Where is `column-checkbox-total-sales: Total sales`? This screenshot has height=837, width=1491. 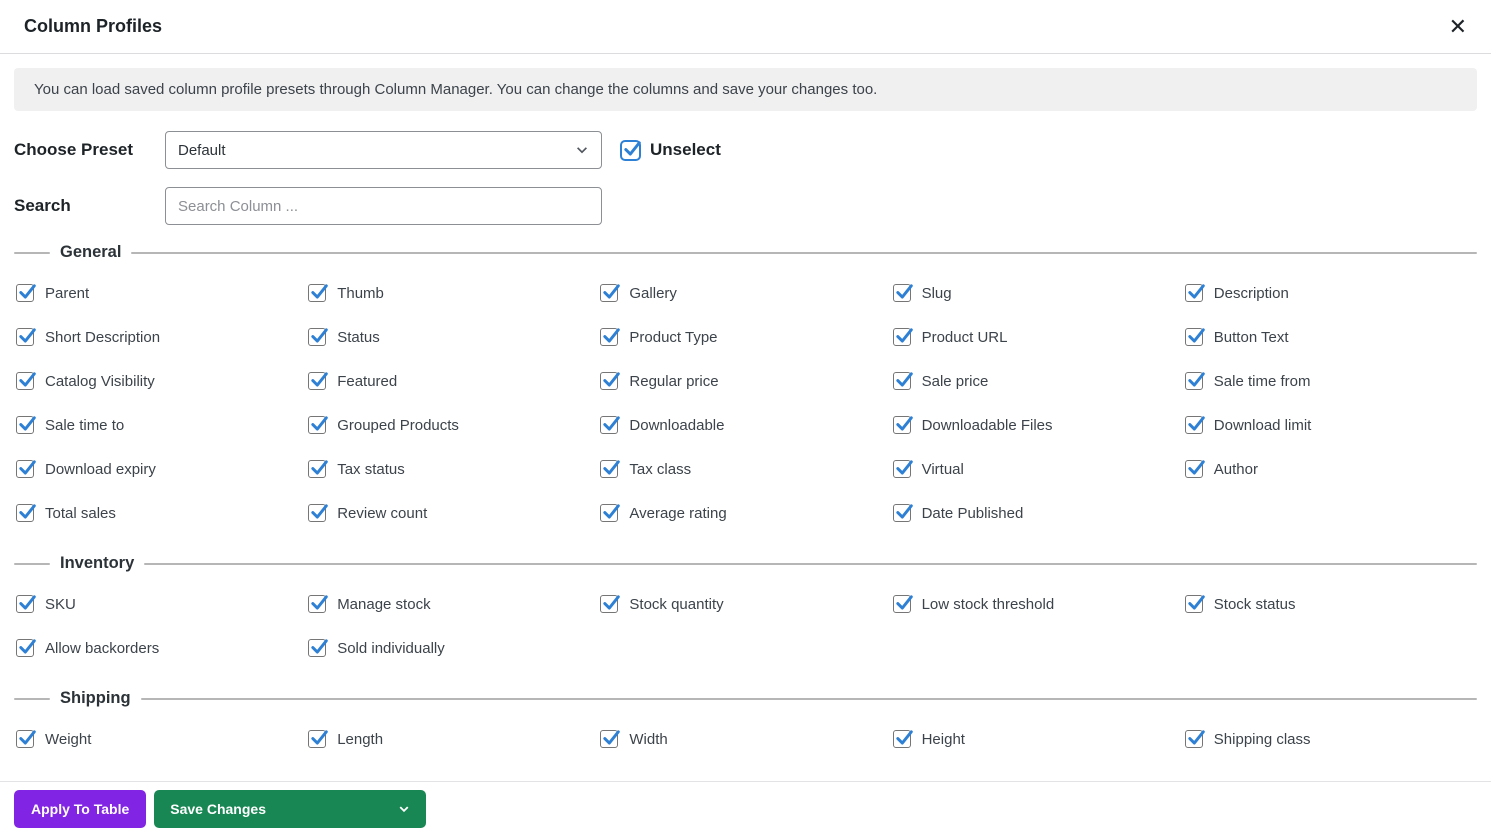 column-checkbox-total-sales: Total sales is located at coordinates (162, 513).